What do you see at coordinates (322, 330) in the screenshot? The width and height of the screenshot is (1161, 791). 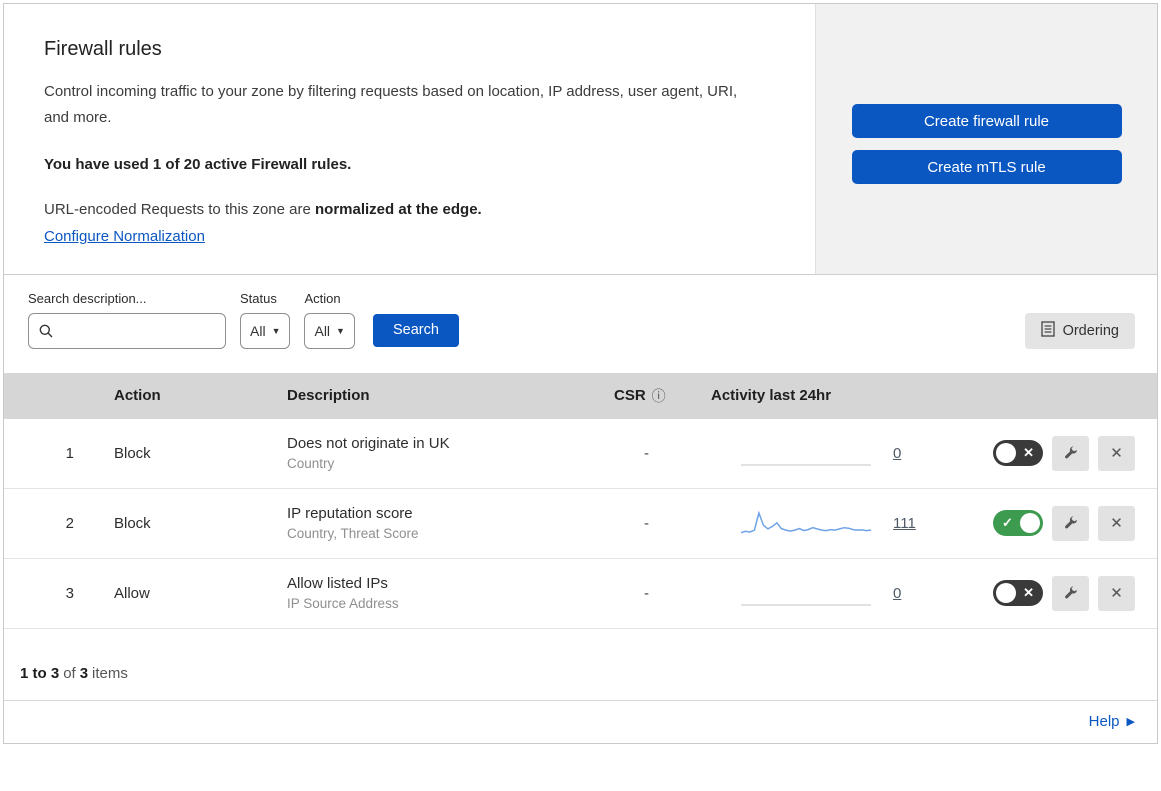 I see `action-select-value: All` at bounding box center [322, 330].